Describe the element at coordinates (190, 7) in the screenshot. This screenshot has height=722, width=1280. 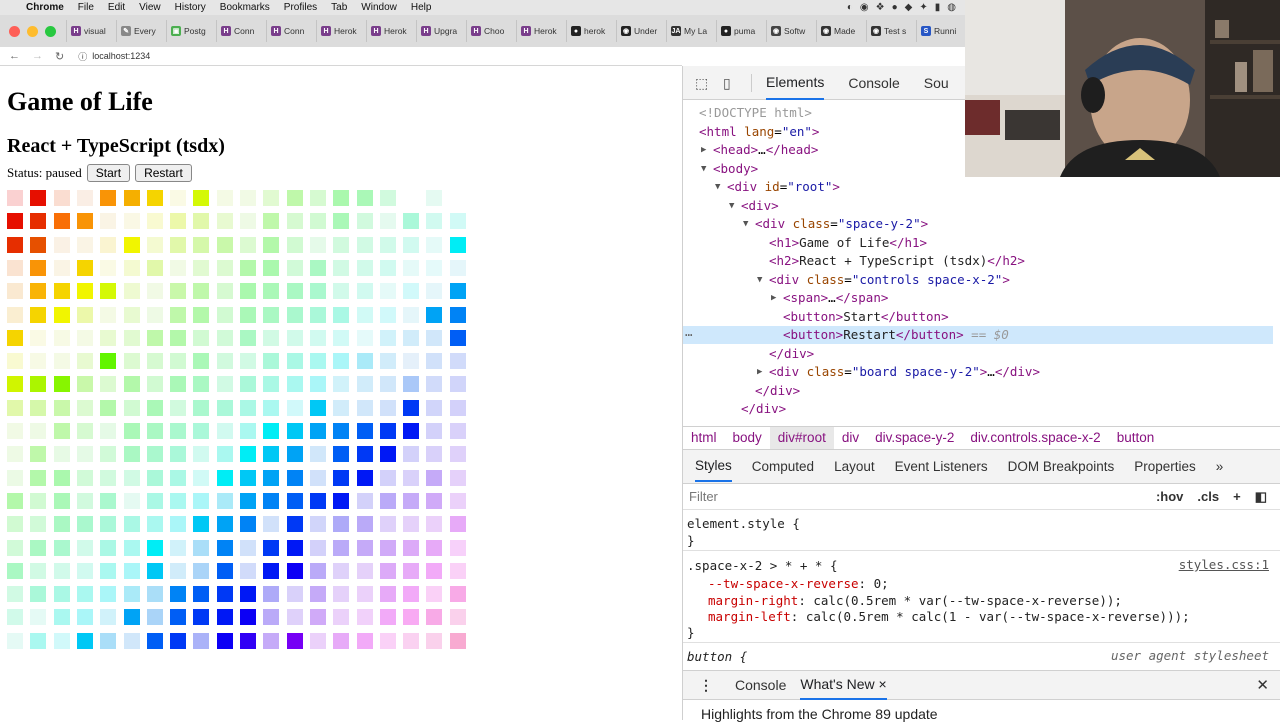
I see `menu-history: History` at that location.